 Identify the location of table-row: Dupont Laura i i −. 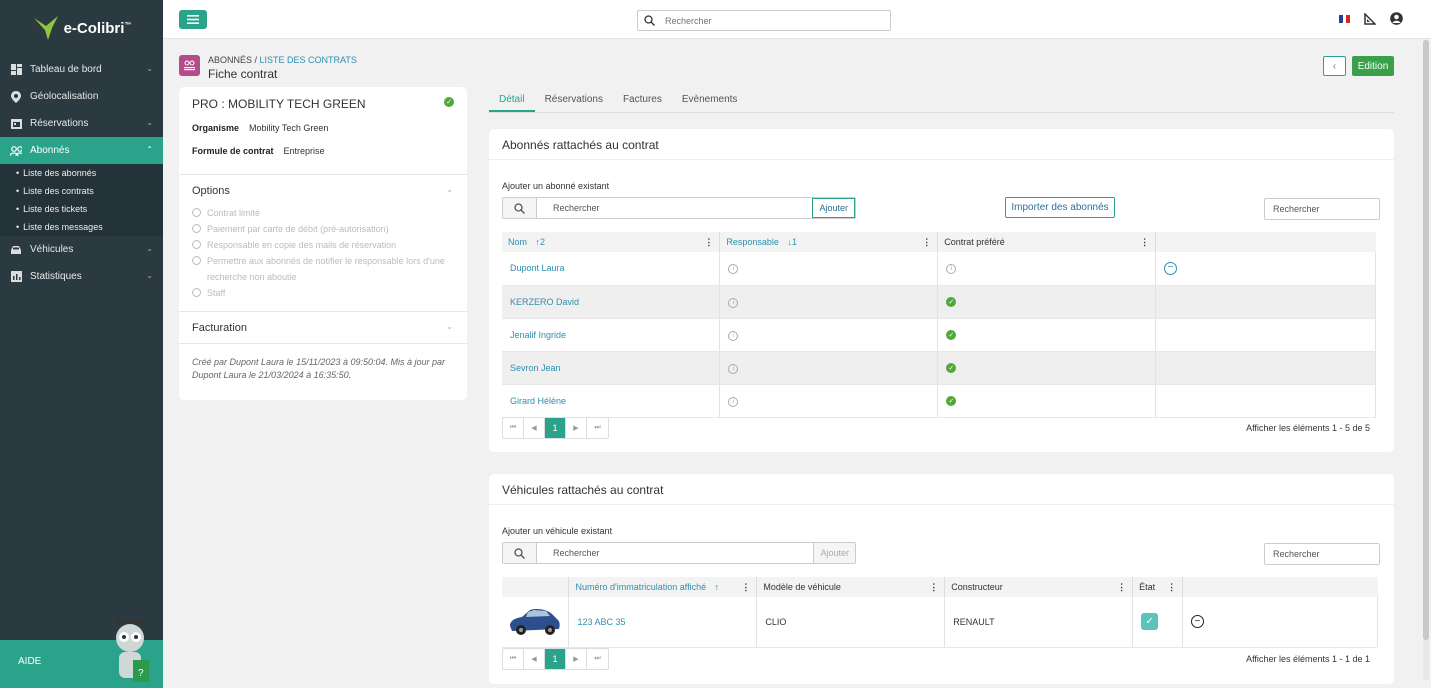
(939, 269).